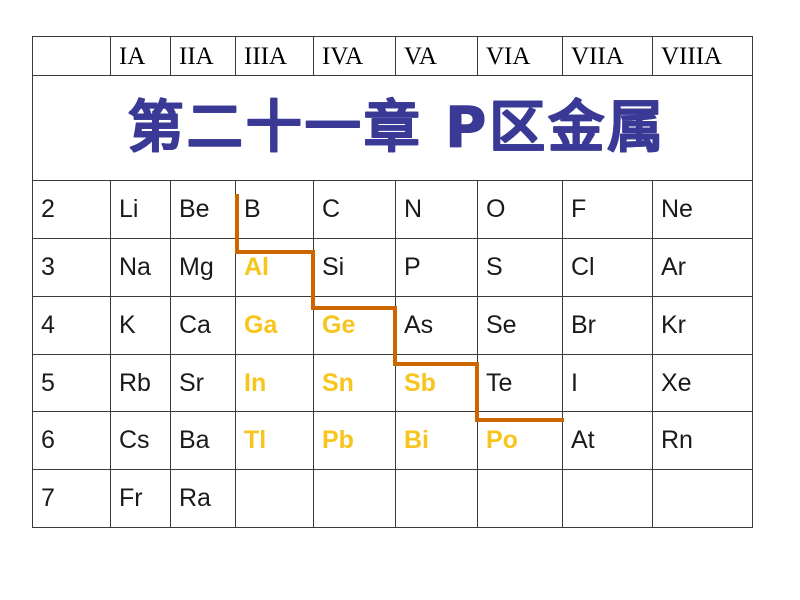  I want to click on element-cell: Po, so click(520, 441).